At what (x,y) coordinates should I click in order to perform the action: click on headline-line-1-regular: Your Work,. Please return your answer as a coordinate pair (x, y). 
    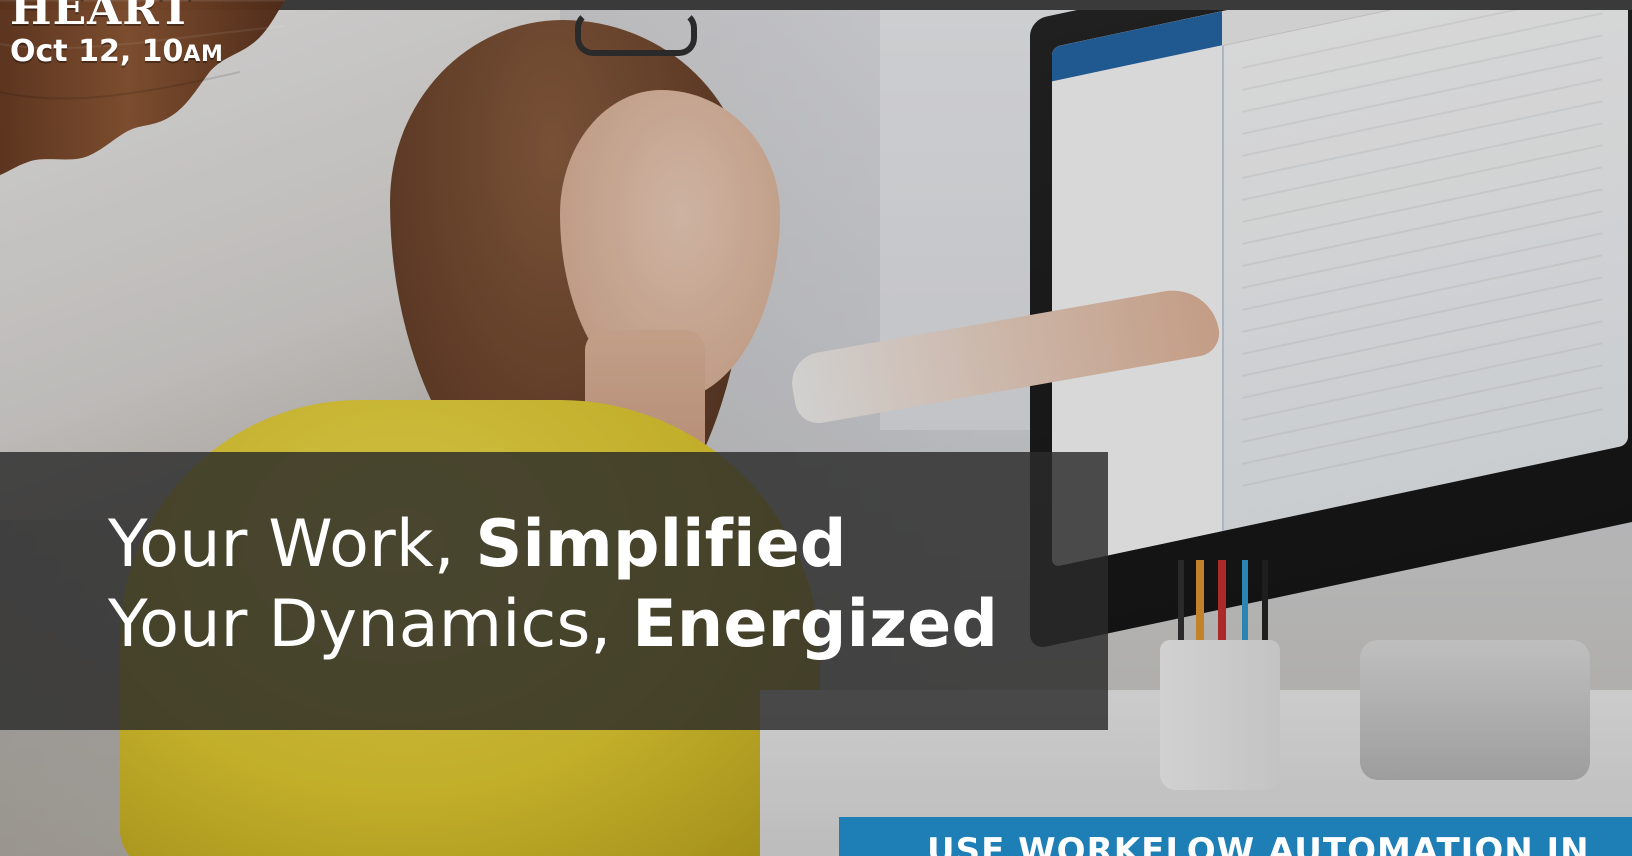
    Looking at the image, I should click on (292, 544).